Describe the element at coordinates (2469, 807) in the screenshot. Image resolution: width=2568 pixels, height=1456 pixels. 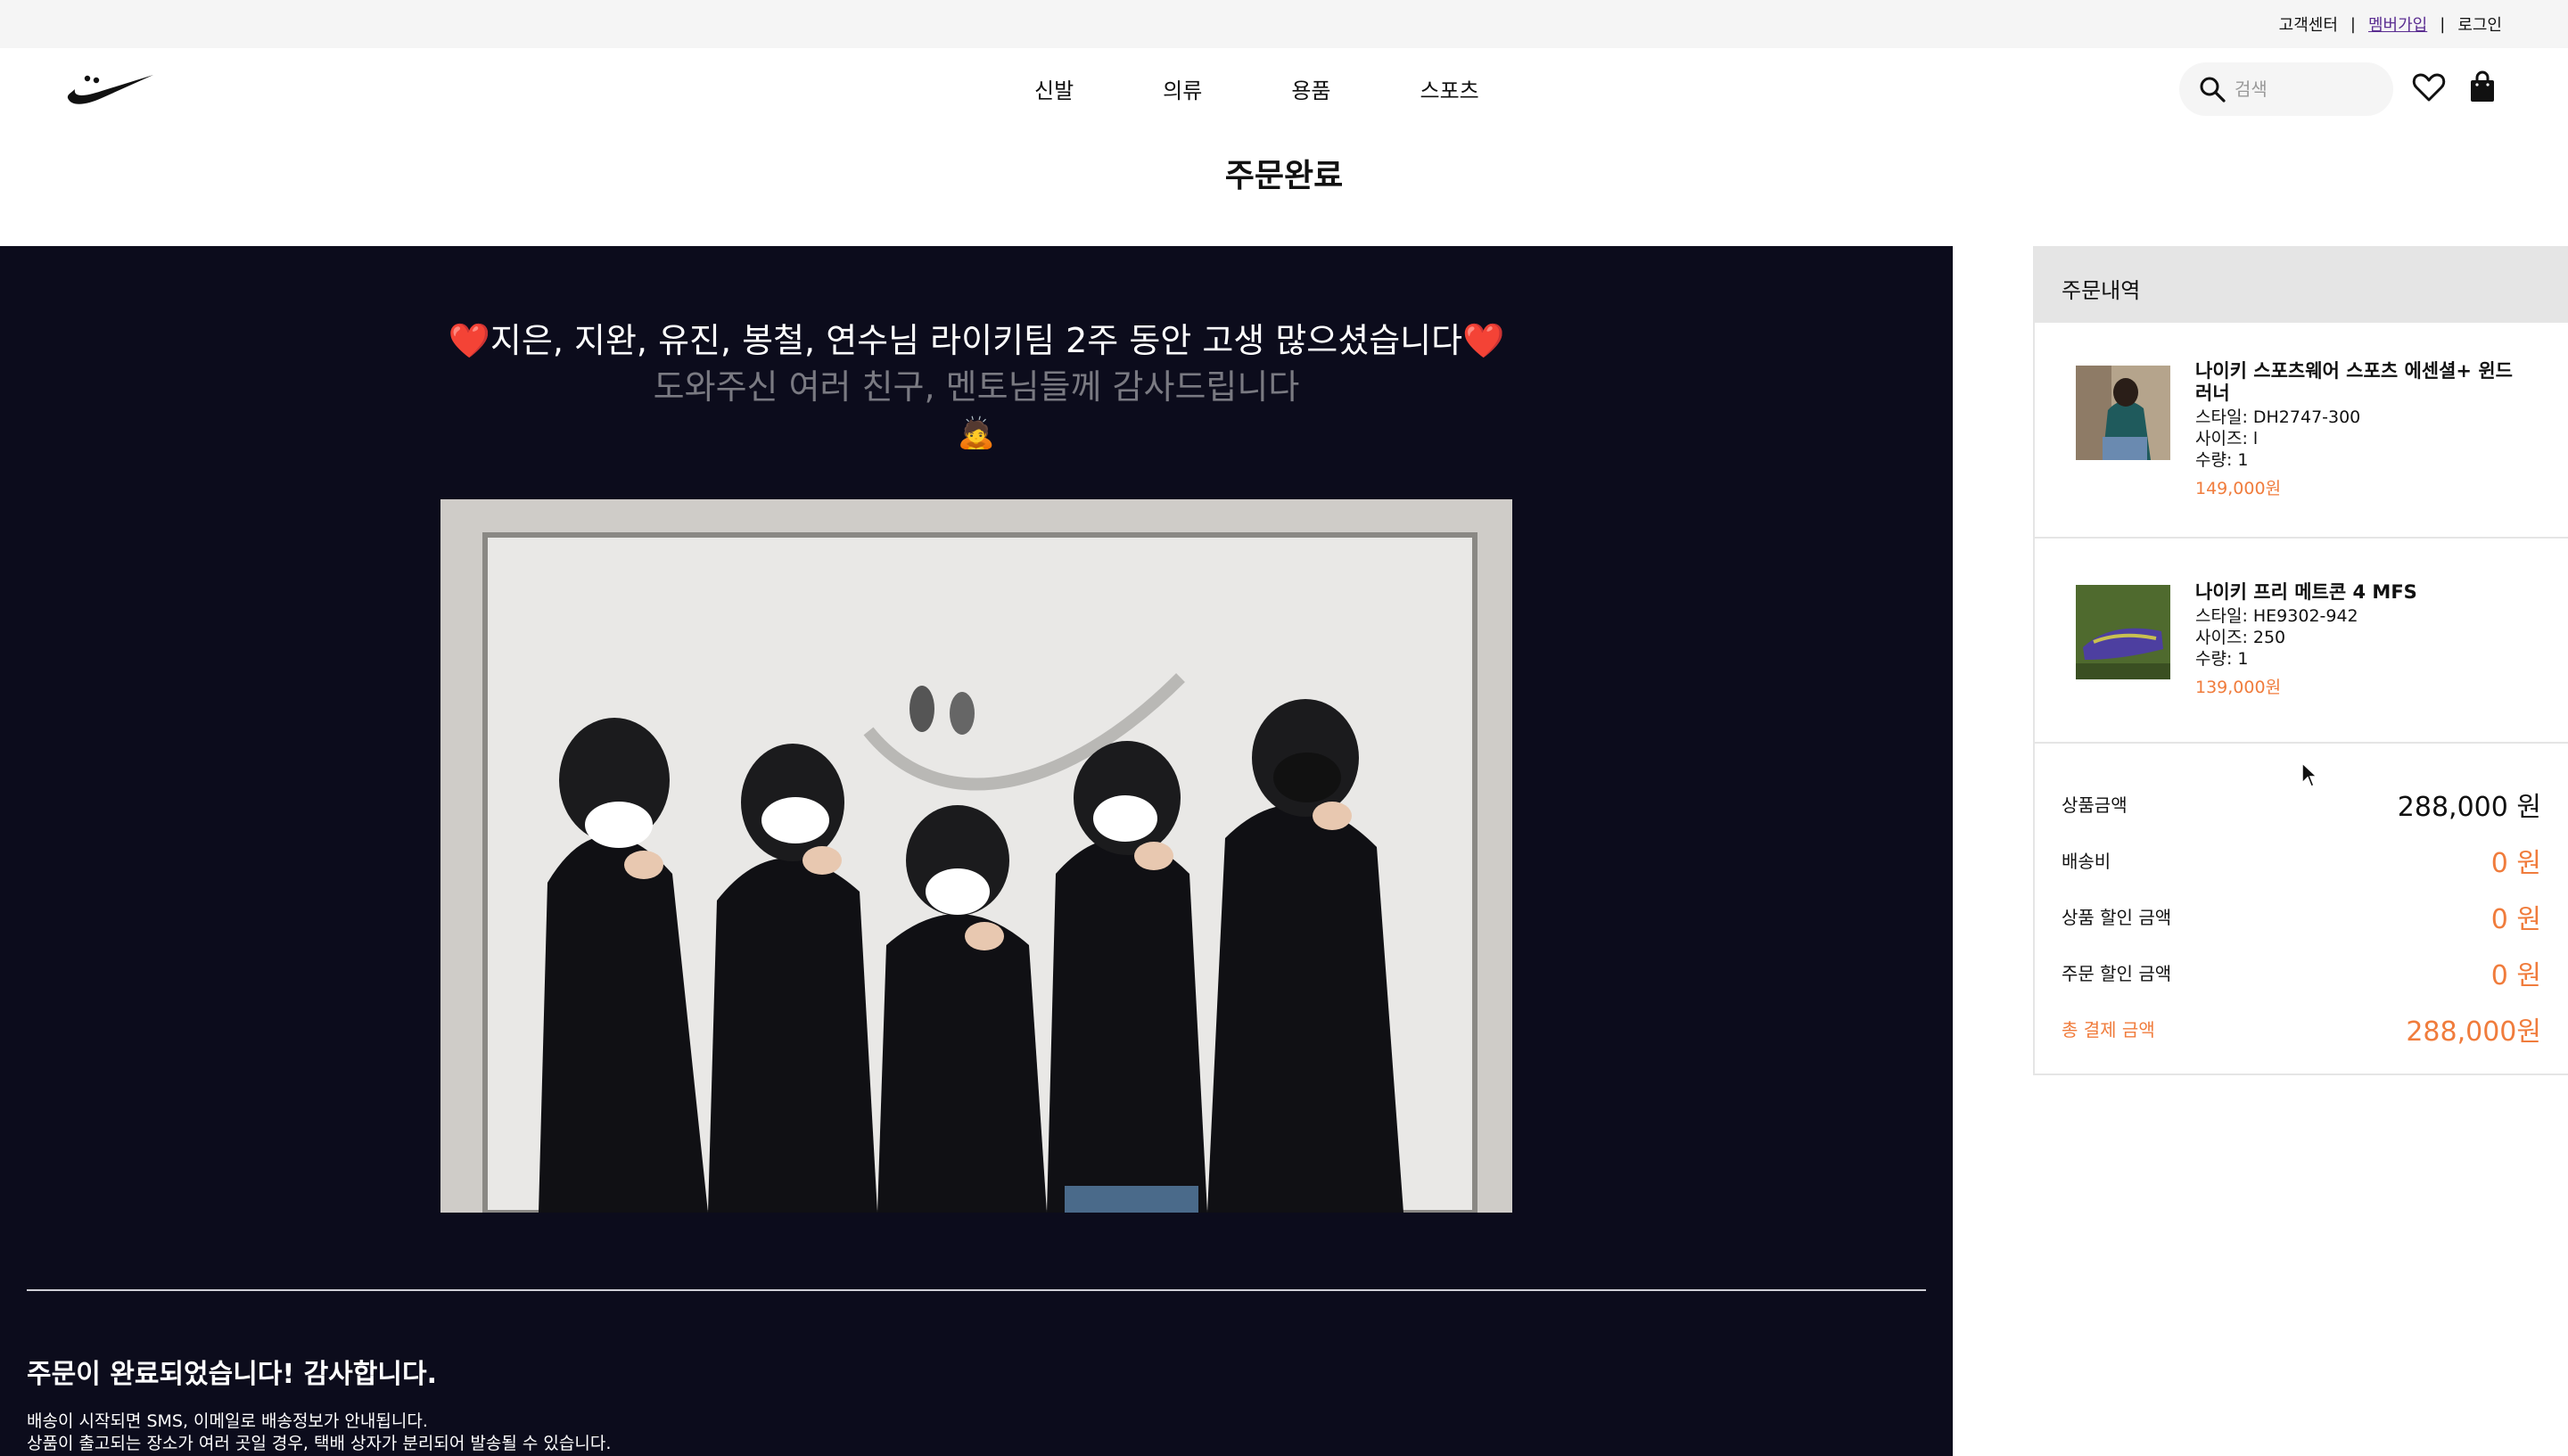
I see `subtotal-value: 288,000 원` at that location.